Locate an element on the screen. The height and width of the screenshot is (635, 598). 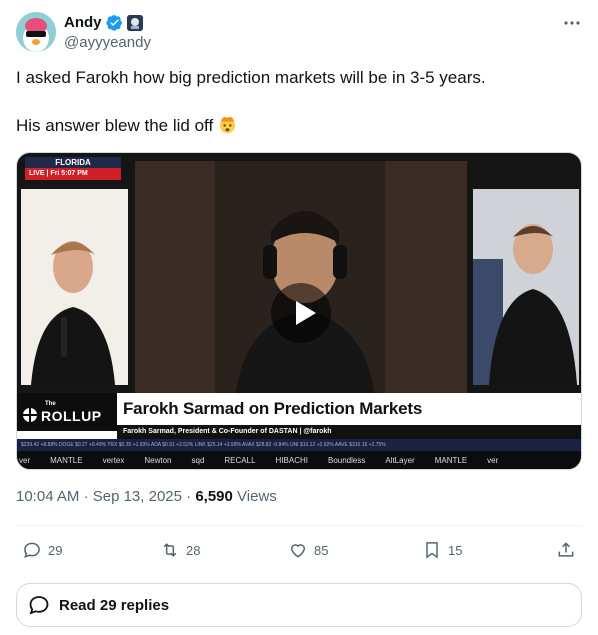
read-replies-label: Read 29 replies is located at coordinates (114, 605).